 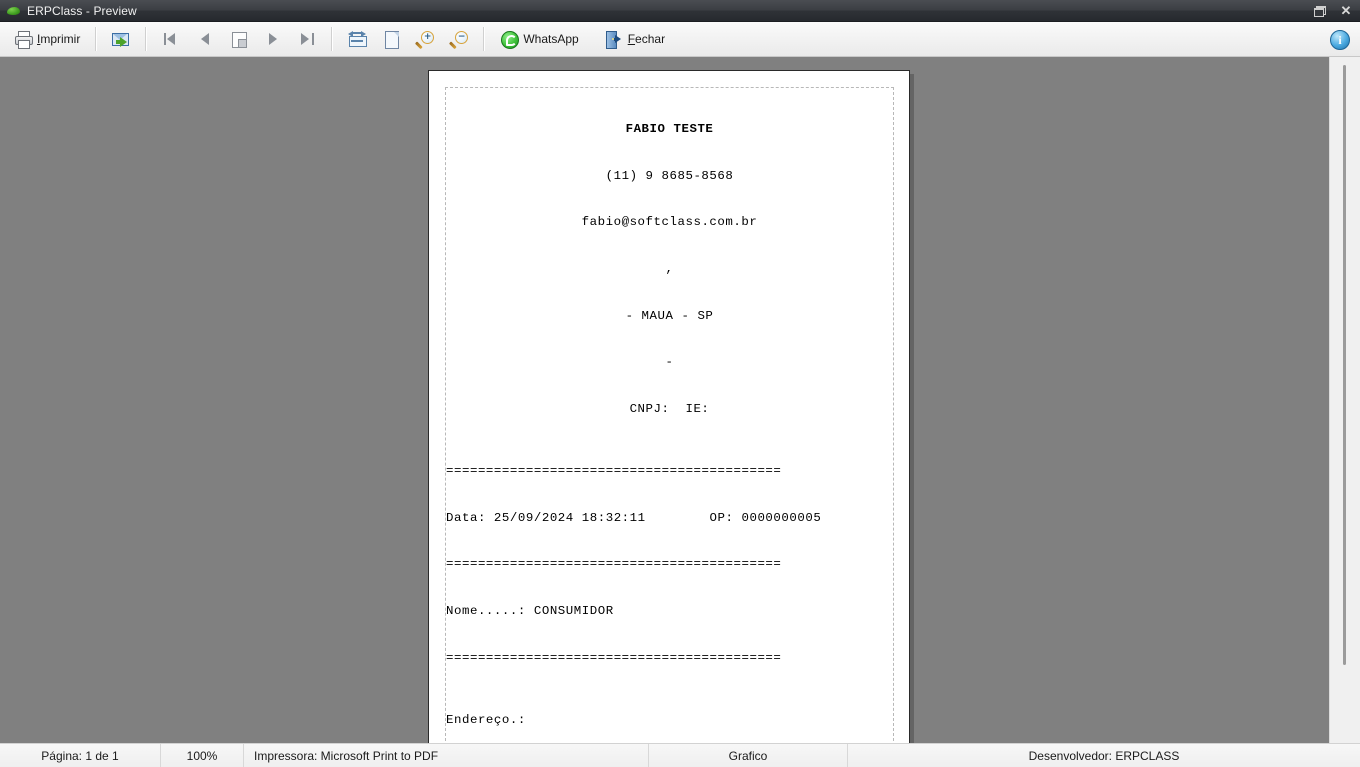 I want to click on last-page-button, so click(x=307, y=39).